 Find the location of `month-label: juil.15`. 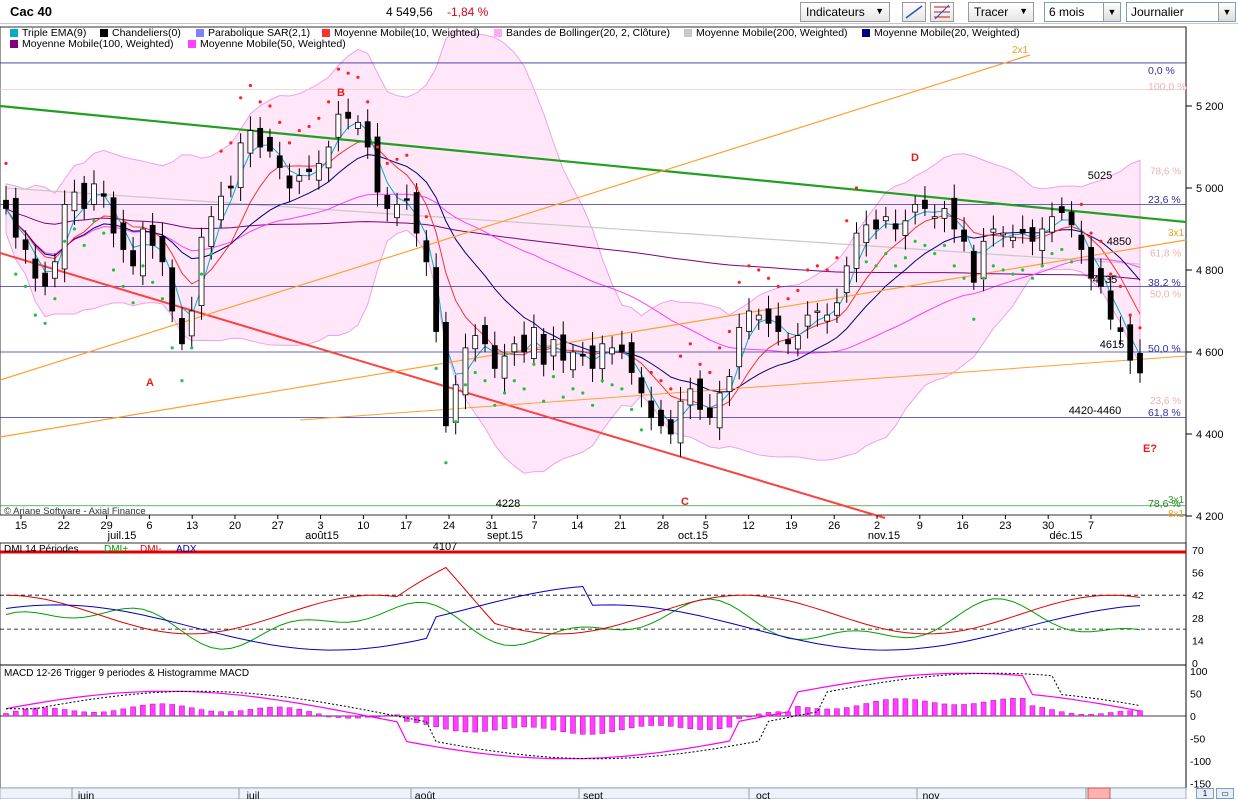

month-label: juil.15 is located at coordinates (122, 536).